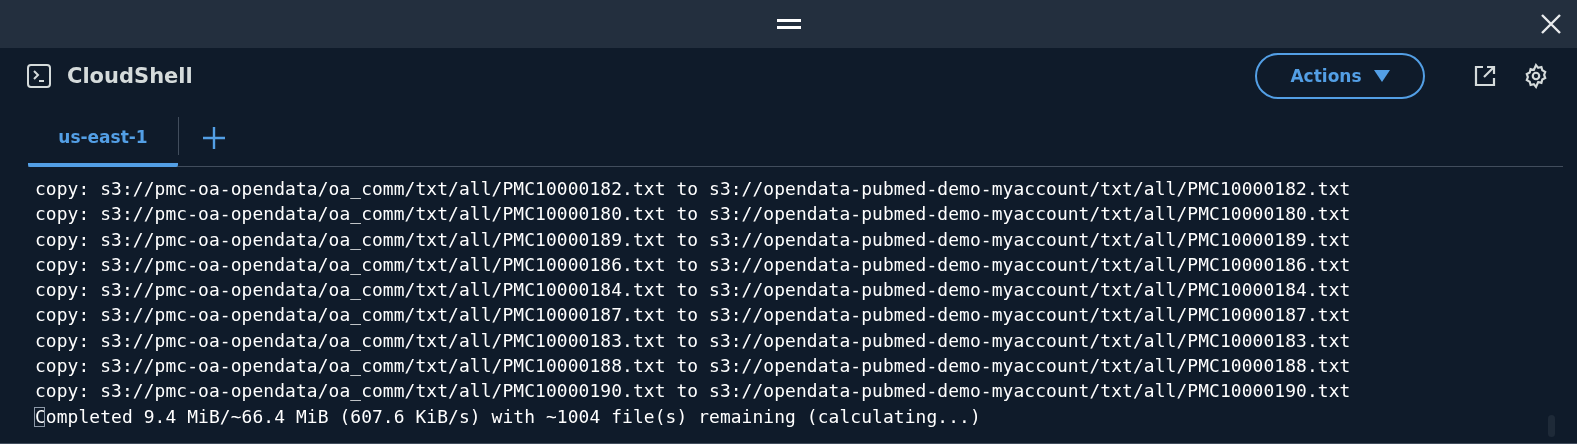 The height and width of the screenshot is (444, 1577). I want to click on terminal-line: copy: s3://pmc-oa-opendata/oa_comm/txt/all/PMC10000186.txt to s3://opendata-pubmed-demo-myaccount/txt/all/PMC10000186.txt, so click(693, 264).